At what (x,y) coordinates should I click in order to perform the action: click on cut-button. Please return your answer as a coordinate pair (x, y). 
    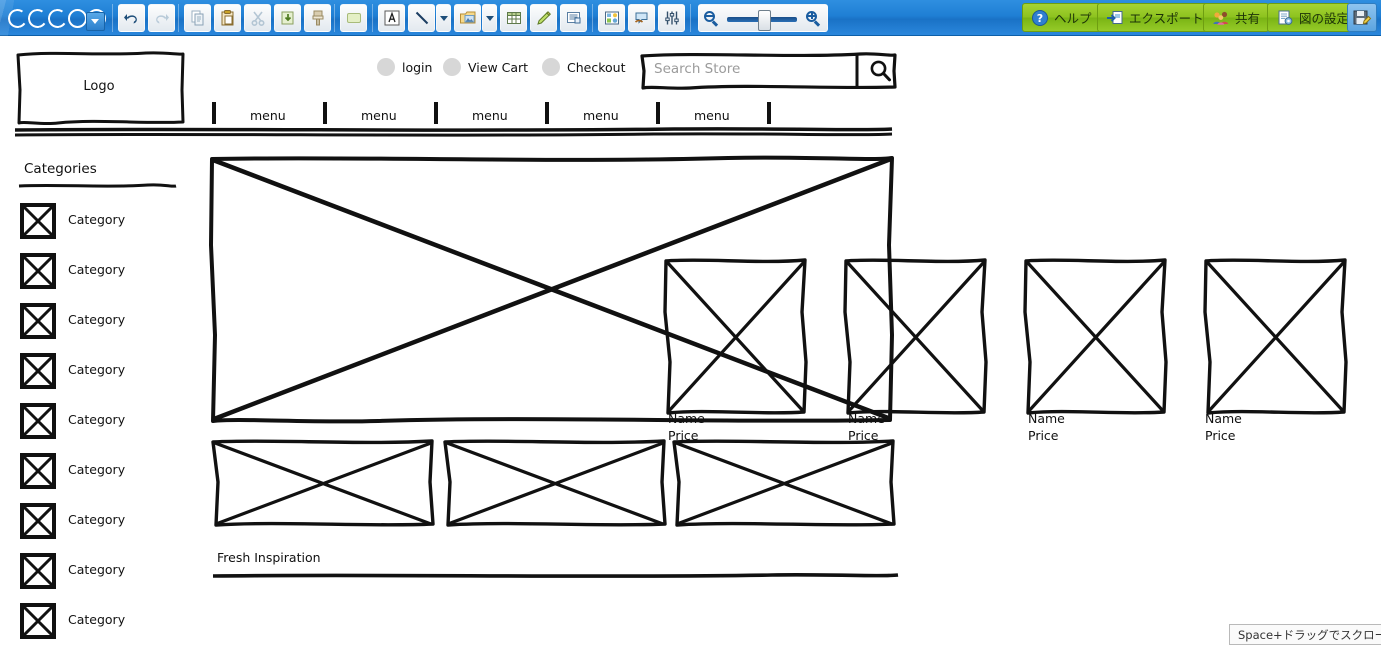
    Looking at the image, I should click on (257, 18).